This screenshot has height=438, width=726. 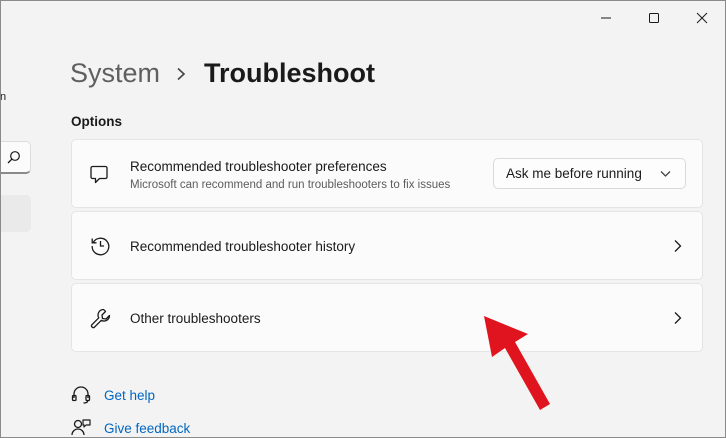 I want to click on page-title: Troubleshoot, so click(x=290, y=73).